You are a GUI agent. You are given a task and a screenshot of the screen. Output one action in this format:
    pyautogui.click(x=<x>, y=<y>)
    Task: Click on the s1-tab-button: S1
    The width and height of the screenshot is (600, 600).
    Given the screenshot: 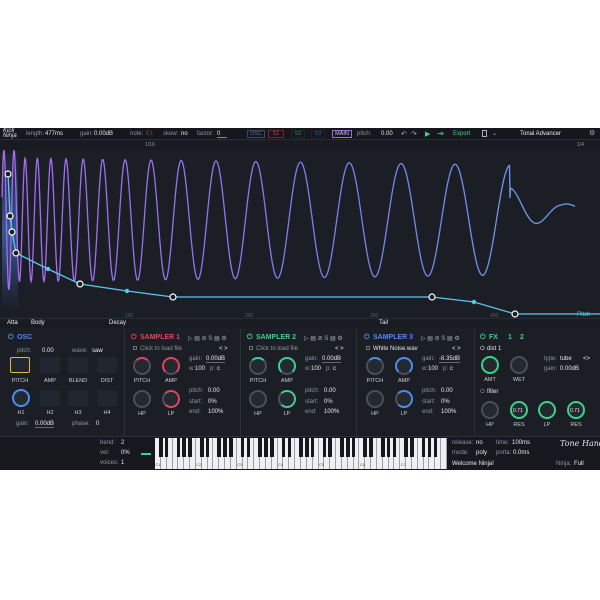 What is the action you would take?
    pyautogui.click(x=276, y=134)
    